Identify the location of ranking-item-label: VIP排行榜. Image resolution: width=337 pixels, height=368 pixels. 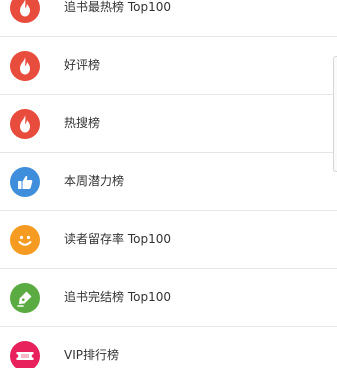
(91, 355).